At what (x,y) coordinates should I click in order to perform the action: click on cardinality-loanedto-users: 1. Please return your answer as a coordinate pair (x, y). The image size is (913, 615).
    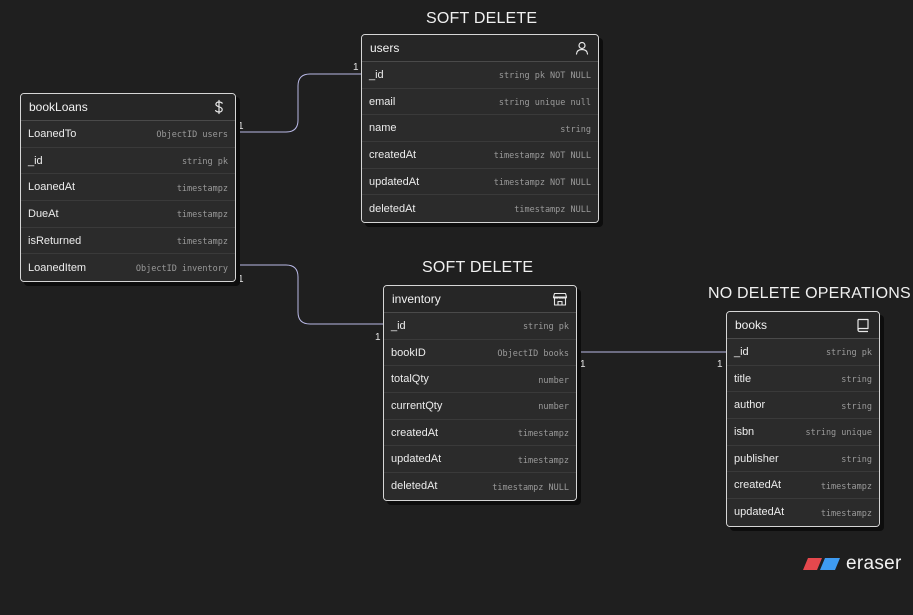
    Looking at the image, I should click on (356, 67).